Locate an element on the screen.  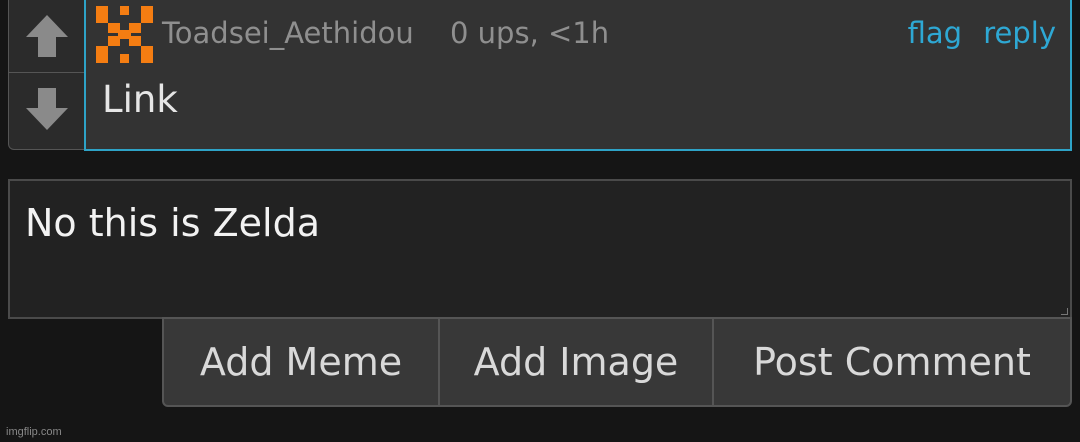
comment-meta: 0 ups, <1h is located at coordinates (530, 33).